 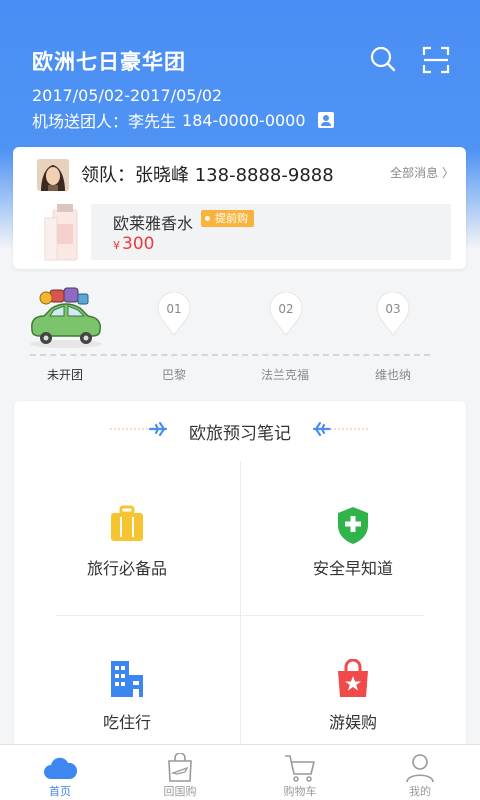 What do you see at coordinates (341, 429) in the screenshot?
I see `plane-right-icon` at bounding box center [341, 429].